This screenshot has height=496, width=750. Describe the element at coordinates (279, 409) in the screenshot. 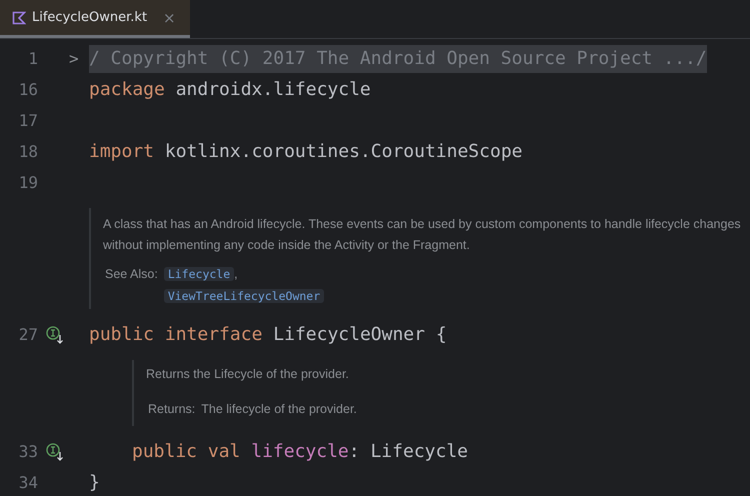

I see `returns-text: The lifecycle of the provider.` at that location.